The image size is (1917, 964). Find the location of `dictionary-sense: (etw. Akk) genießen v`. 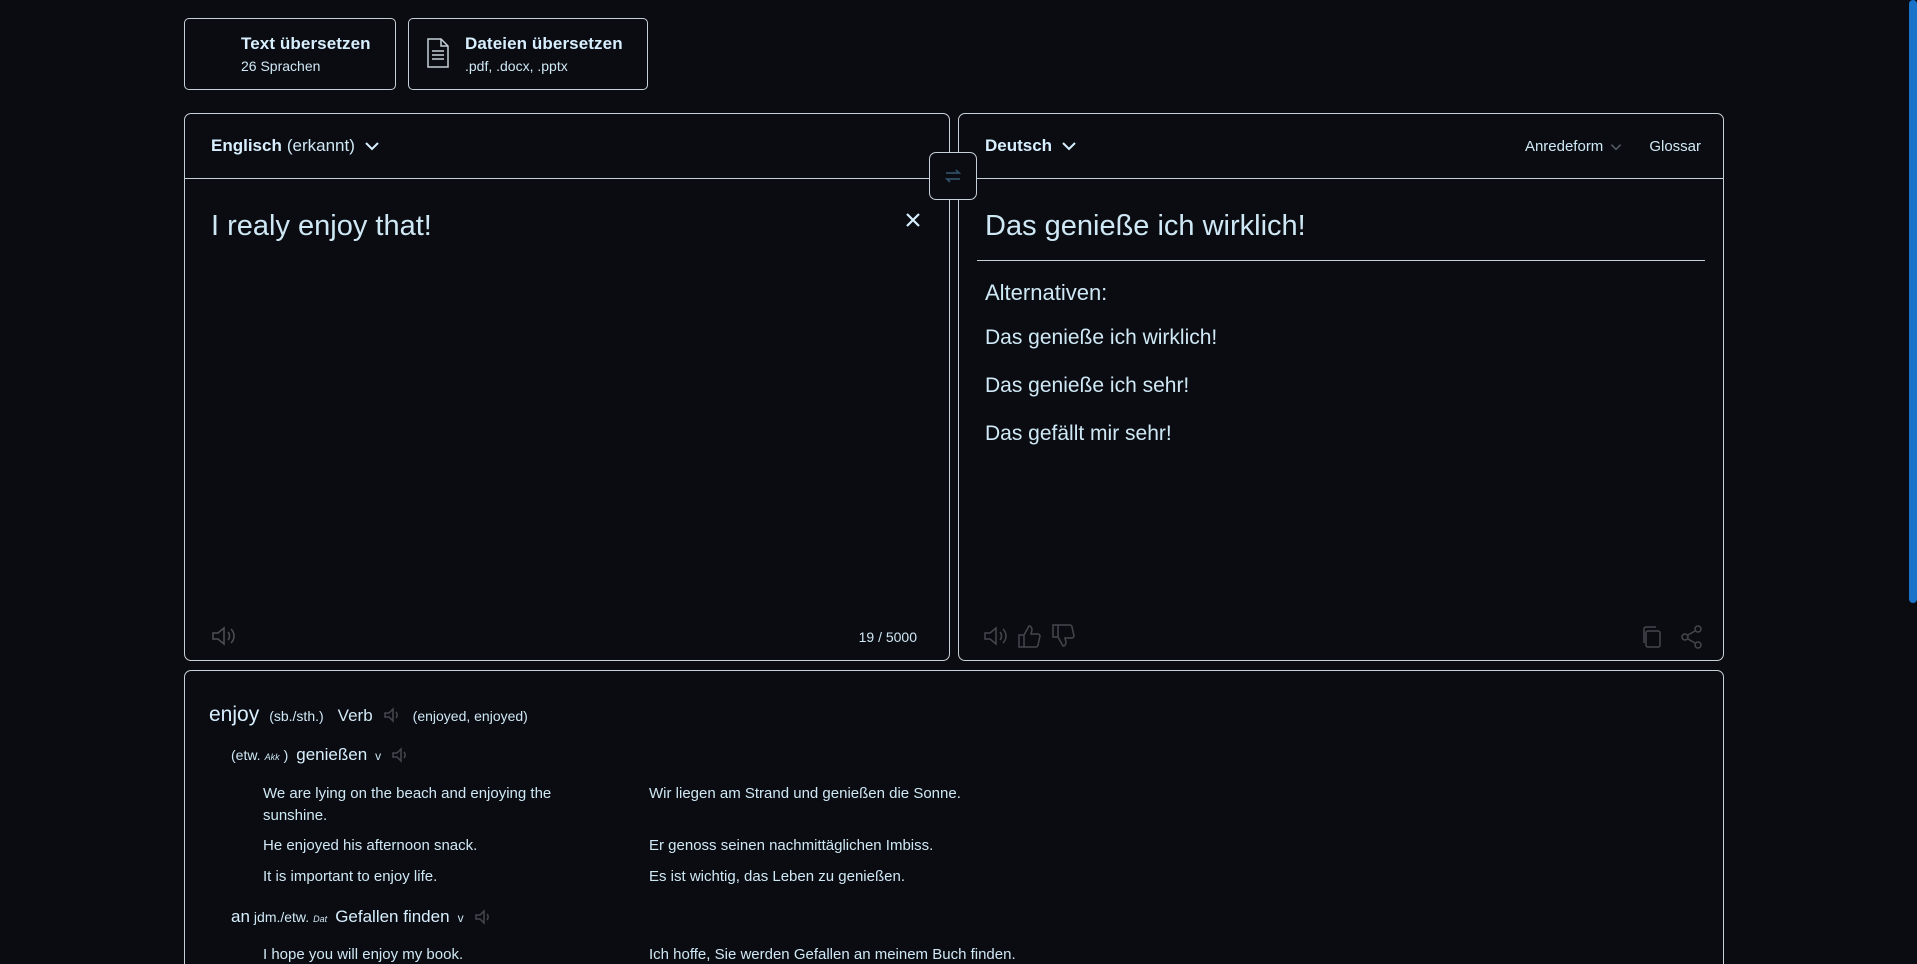

dictionary-sense: (etw. Akk) genießen v is located at coordinates (321, 755).